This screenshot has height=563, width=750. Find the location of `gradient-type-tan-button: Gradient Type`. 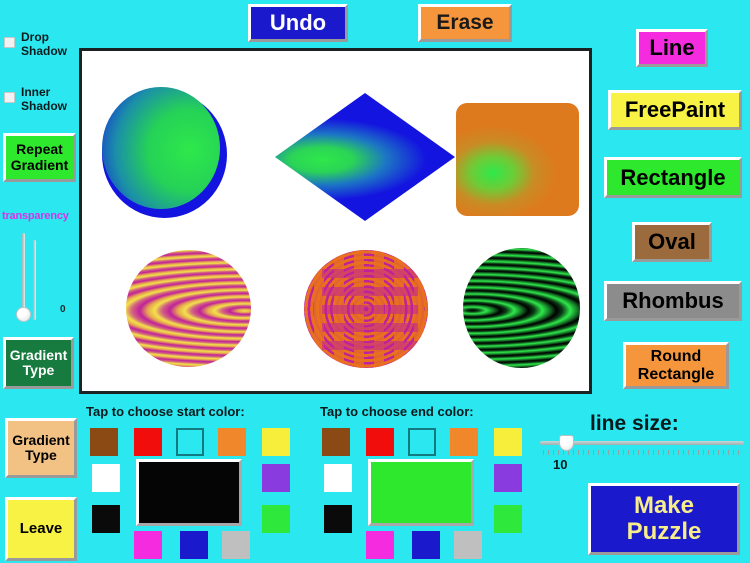

gradient-type-tan-button: Gradient Type is located at coordinates (41, 448).